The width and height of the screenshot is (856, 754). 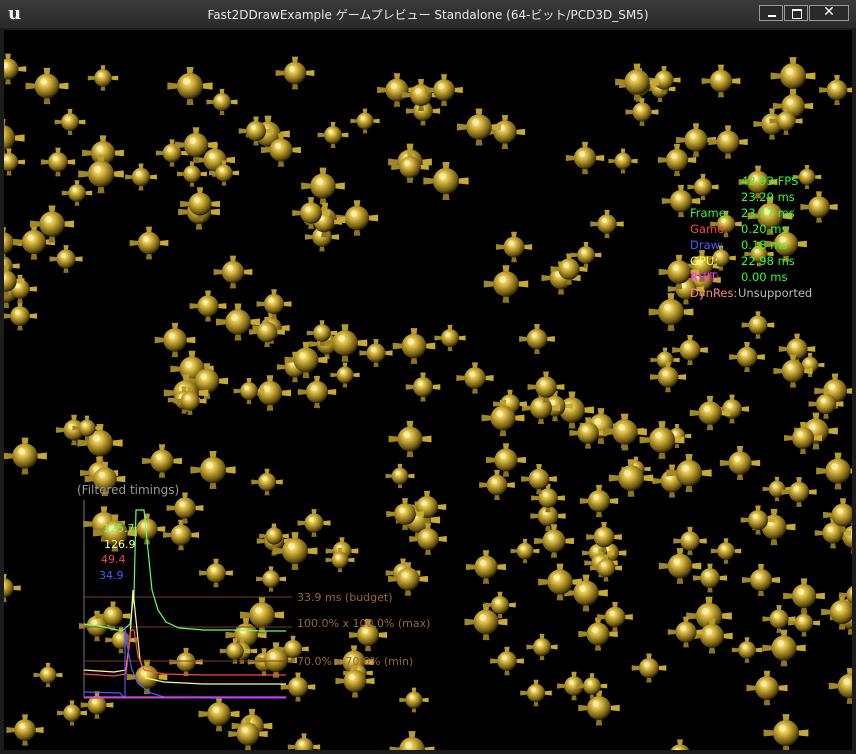 What do you see at coordinates (796, 13) in the screenshot?
I see `maximize-button` at bounding box center [796, 13].